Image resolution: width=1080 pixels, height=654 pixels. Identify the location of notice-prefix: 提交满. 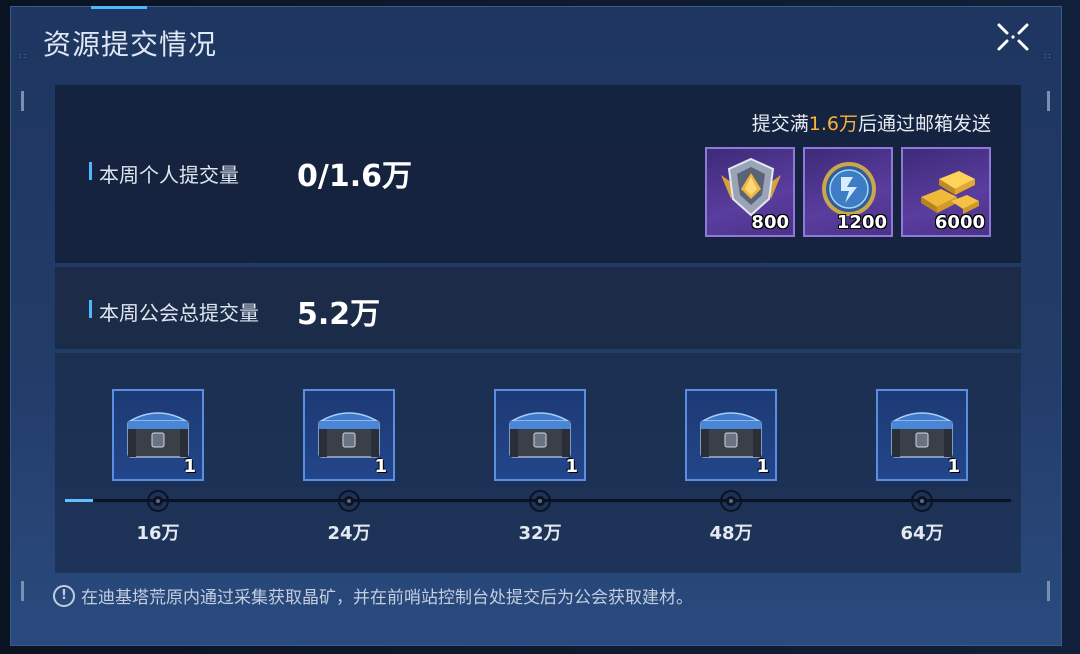
(780, 124).